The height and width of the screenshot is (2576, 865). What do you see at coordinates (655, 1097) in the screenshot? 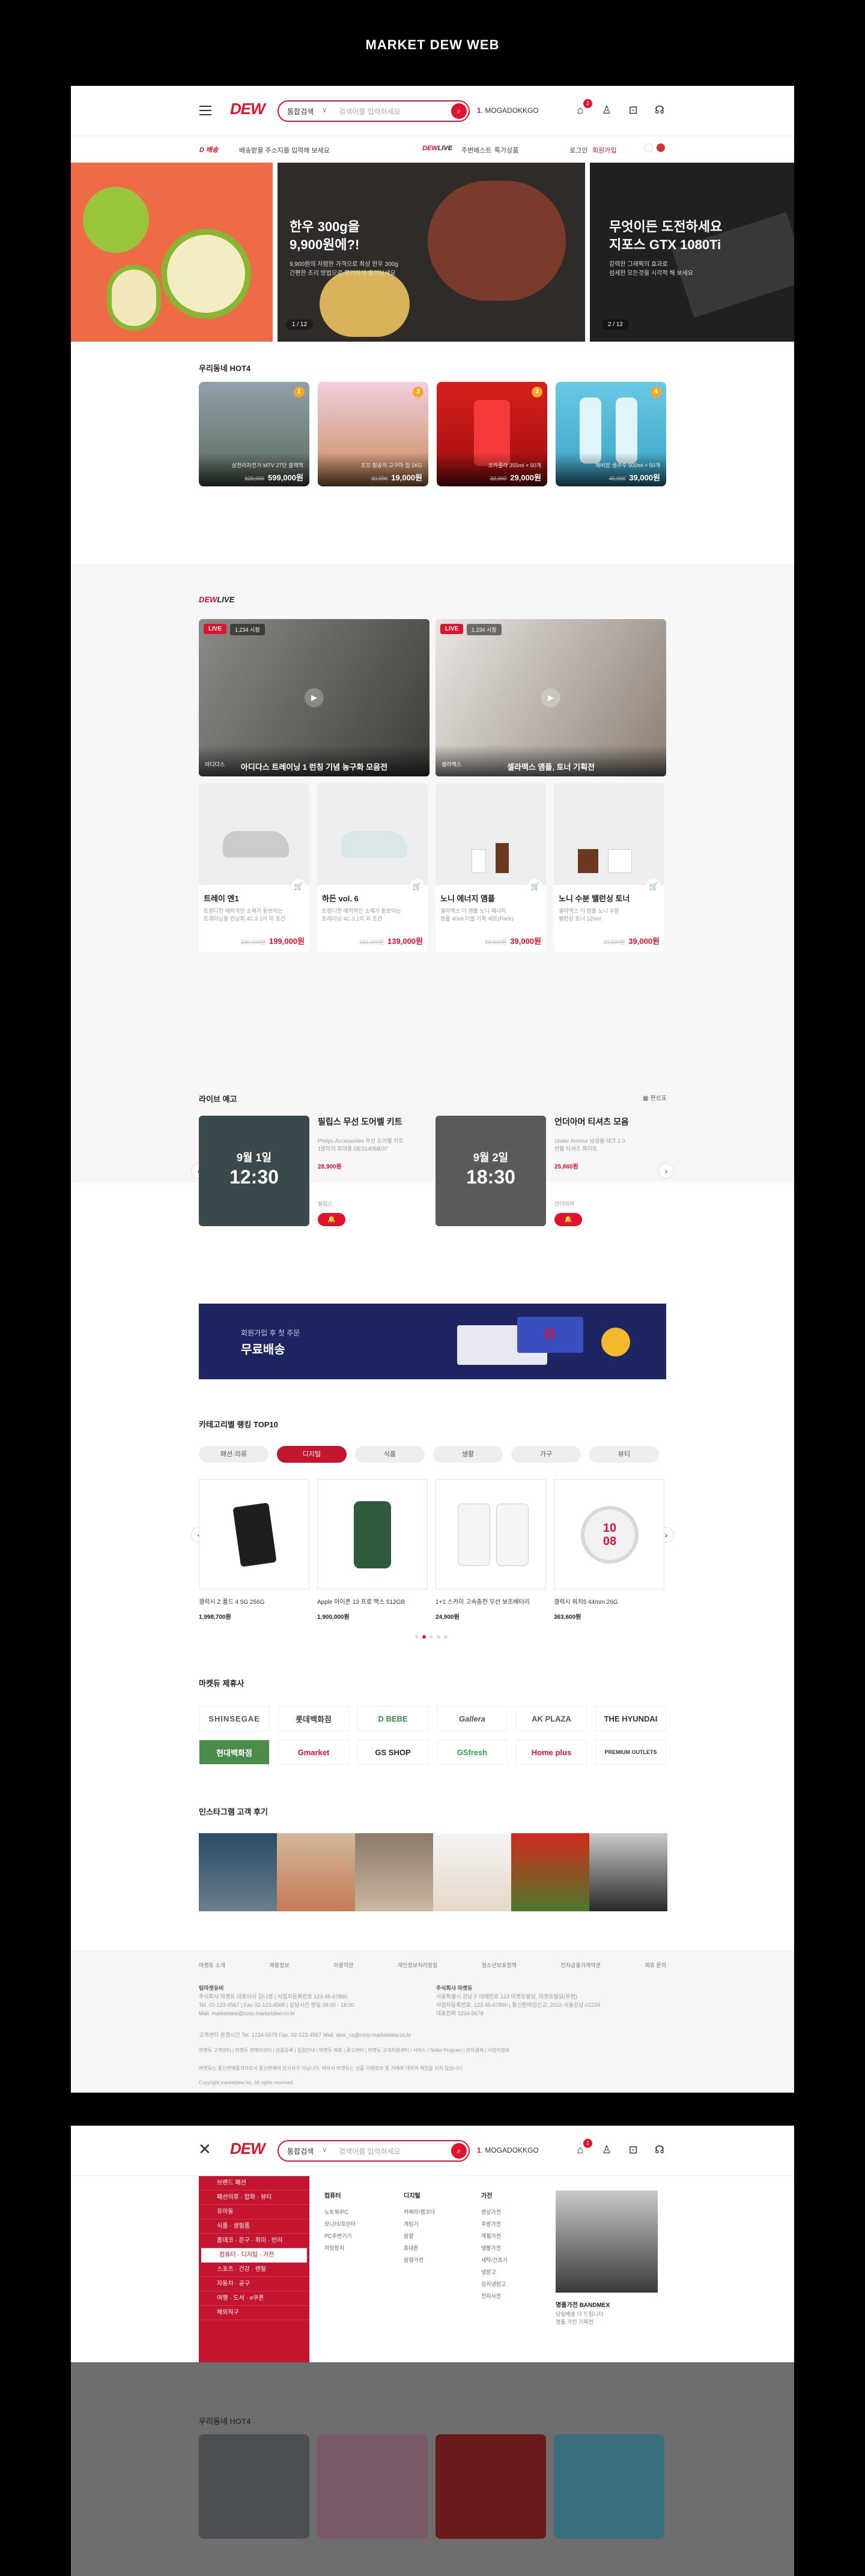
I see `schedule-link: ▦ 편성표` at bounding box center [655, 1097].